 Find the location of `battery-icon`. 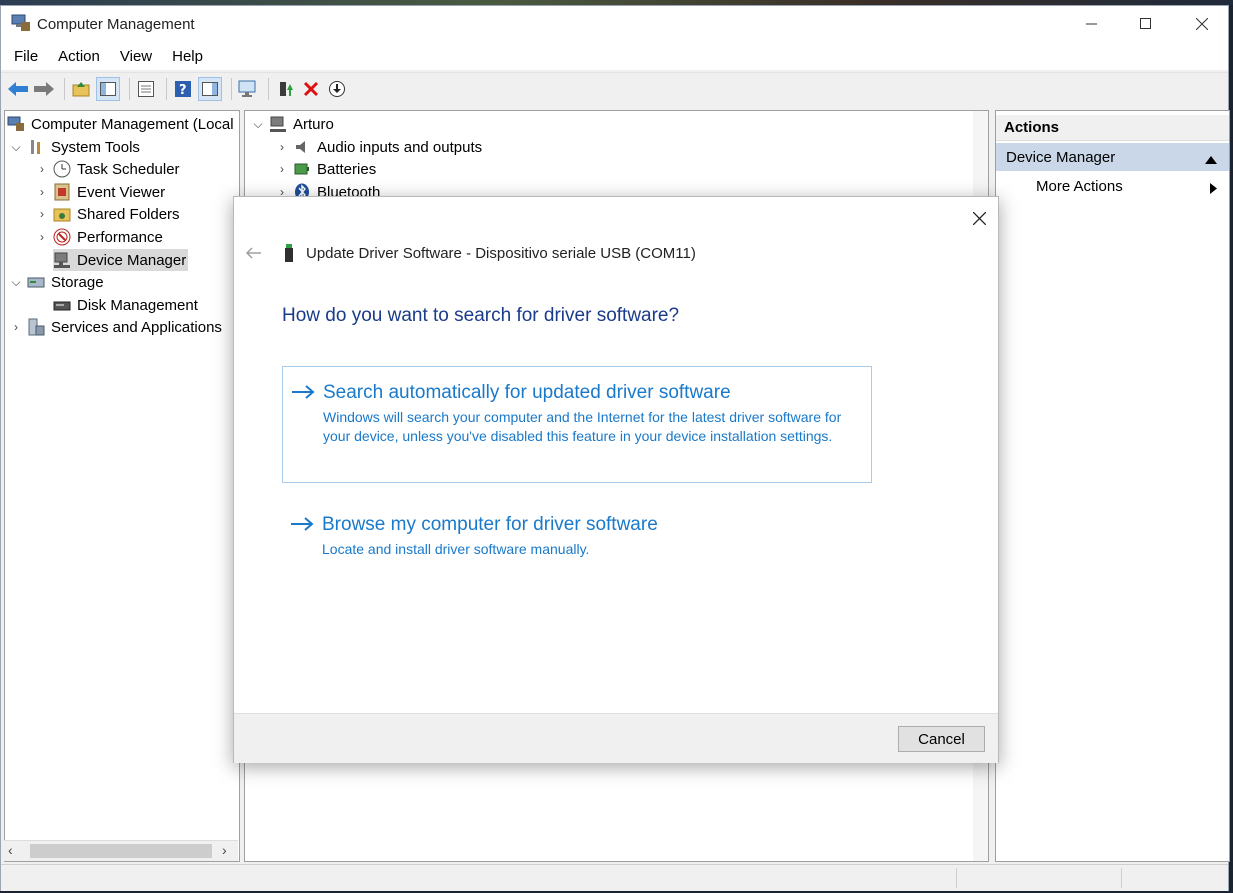

battery-icon is located at coordinates (302, 169).